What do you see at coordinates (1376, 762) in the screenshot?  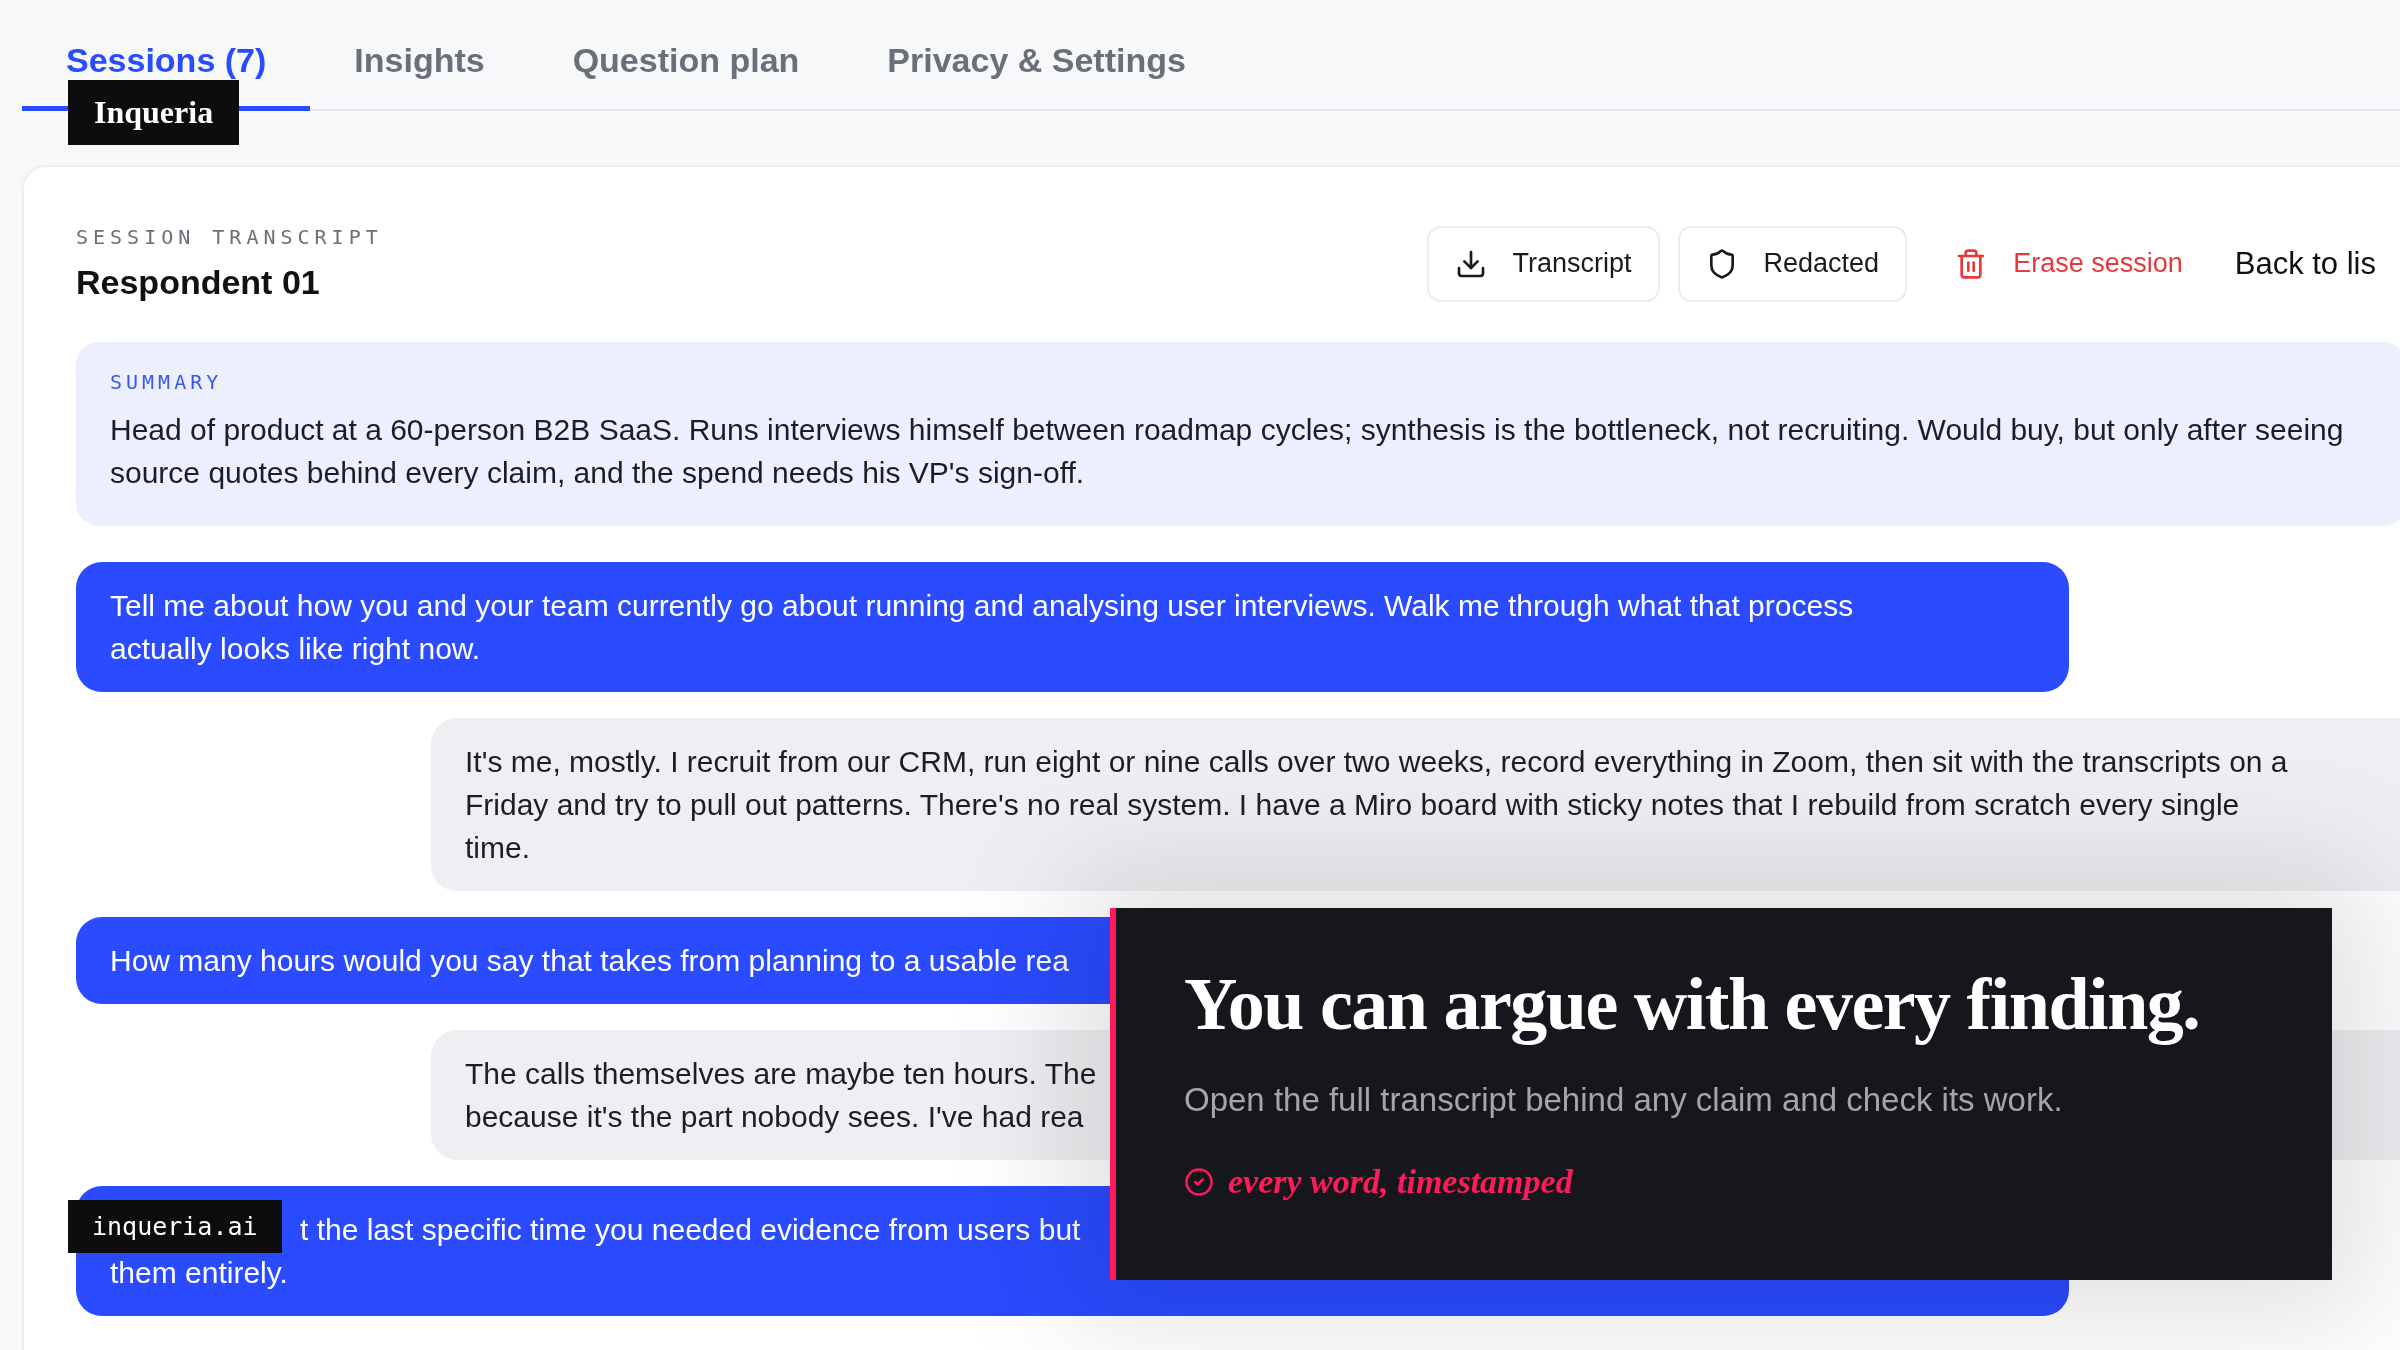 I see `message-line: It's me, mostly. I recruit from our CRM, run eight or nine calls over two weeks, record everything in Zoom, then sit with the transcripts on a` at bounding box center [1376, 762].